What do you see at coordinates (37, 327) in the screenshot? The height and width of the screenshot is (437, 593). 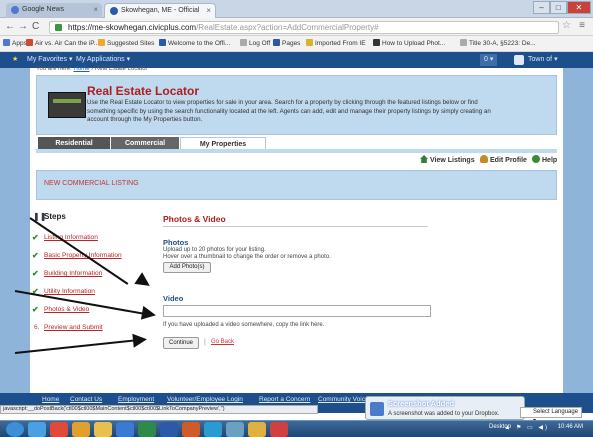 I see `step-number: 6.` at bounding box center [37, 327].